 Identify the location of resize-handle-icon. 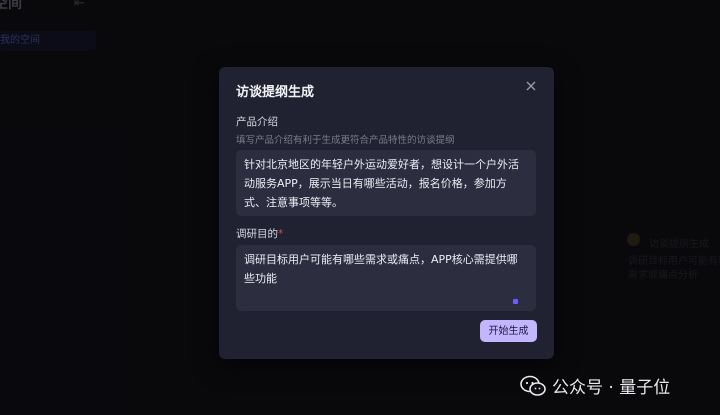
(515, 301).